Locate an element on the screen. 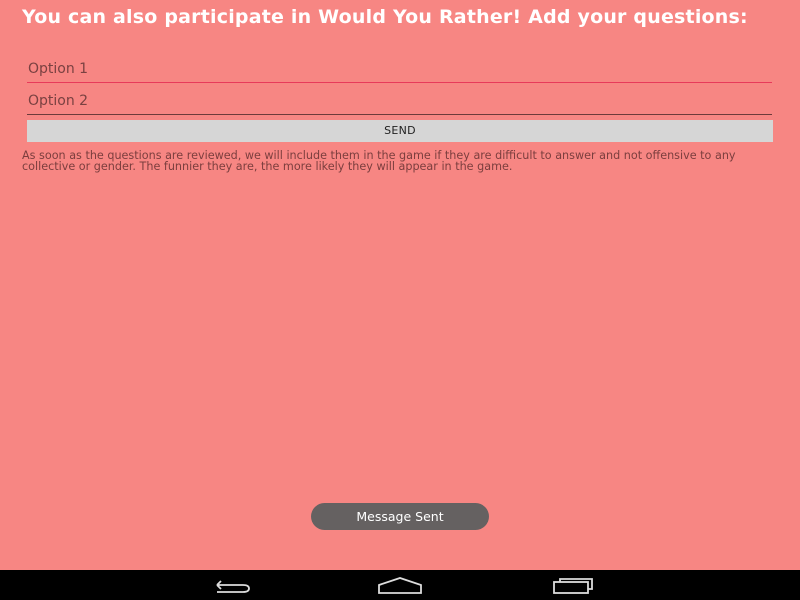 The height and width of the screenshot is (600, 800). back-button is located at coordinates (229, 586).